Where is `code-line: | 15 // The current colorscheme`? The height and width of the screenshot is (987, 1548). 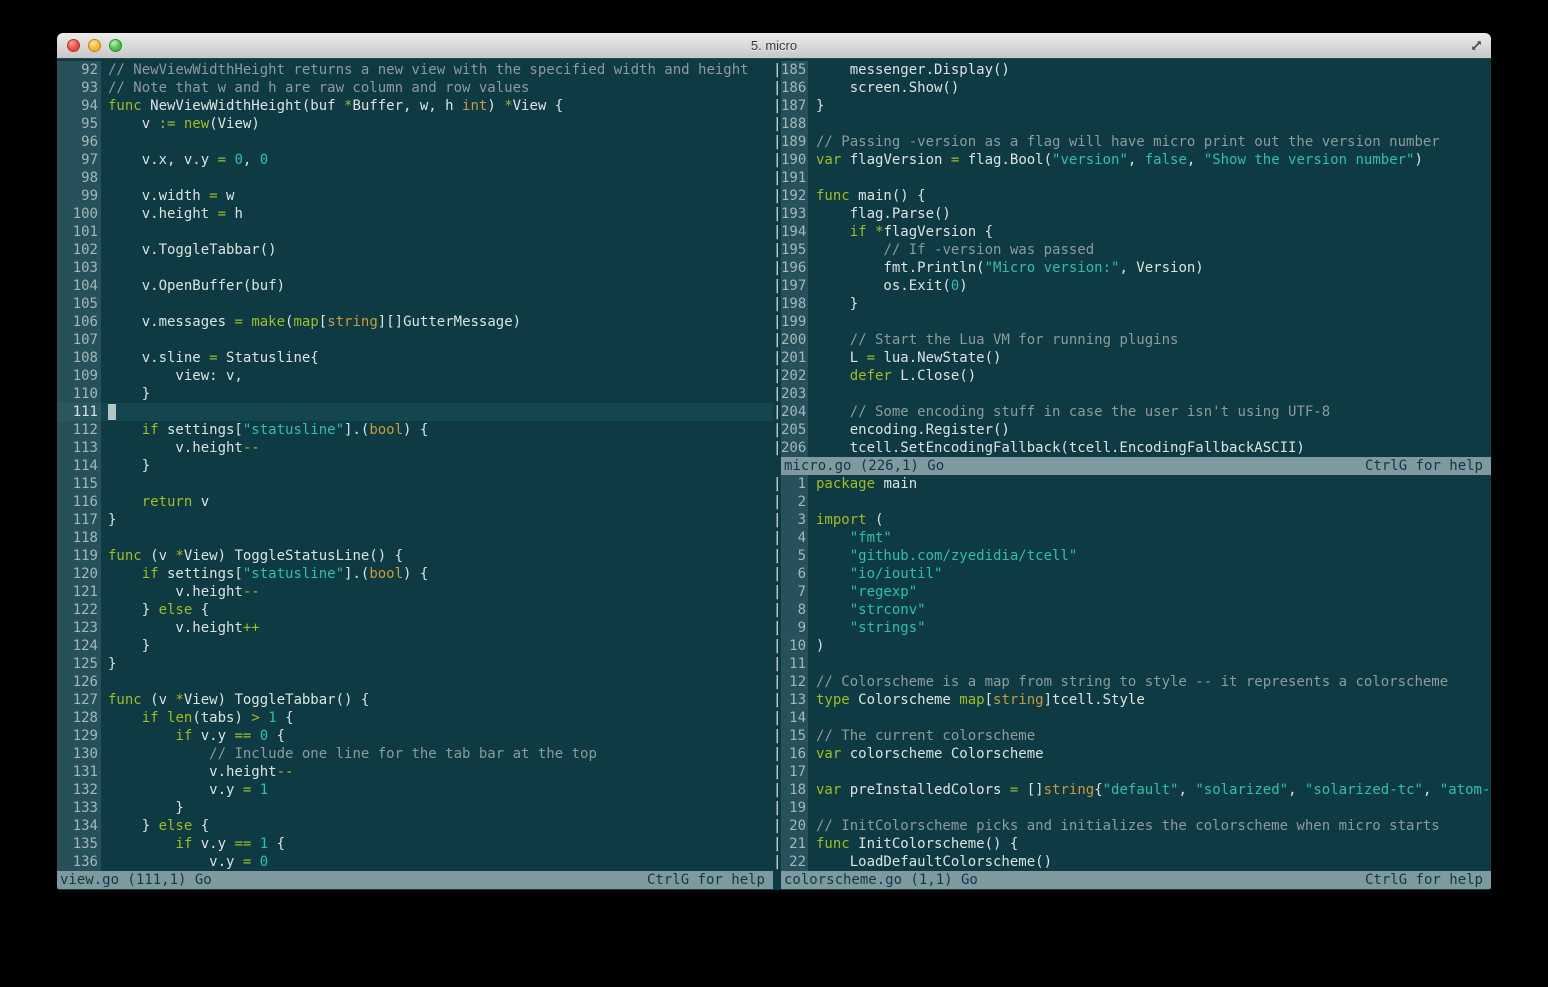
code-line: | 15 // The current colorscheme is located at coordinates (1132, 736).